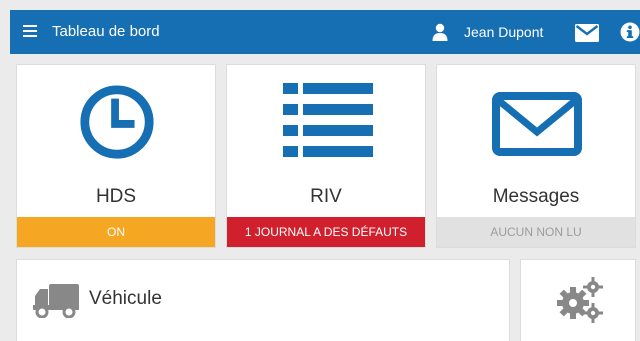  I want to click on status-badge: ON, so click(116, 232).